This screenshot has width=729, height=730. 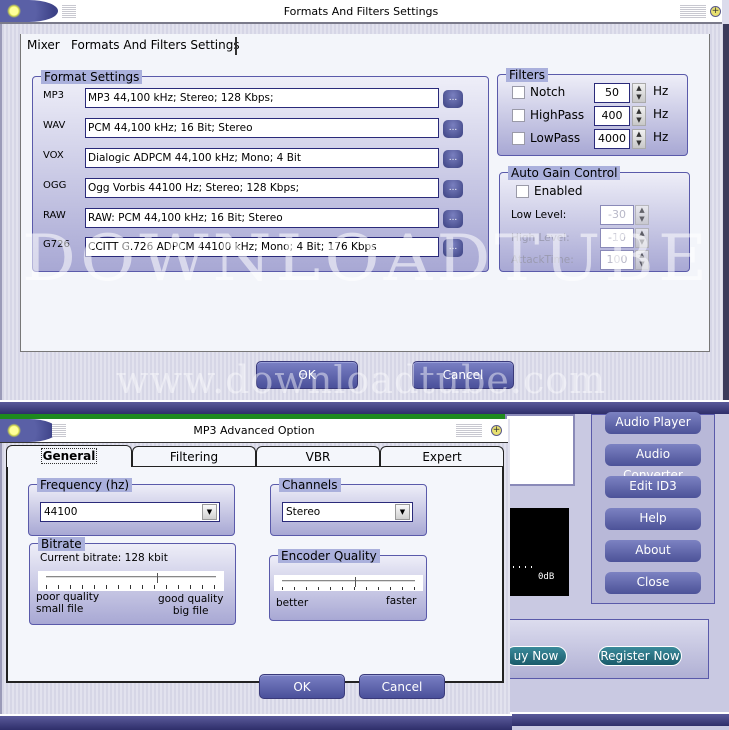 I want to click on format-row-label: OGG, so click(x=55, y=185).